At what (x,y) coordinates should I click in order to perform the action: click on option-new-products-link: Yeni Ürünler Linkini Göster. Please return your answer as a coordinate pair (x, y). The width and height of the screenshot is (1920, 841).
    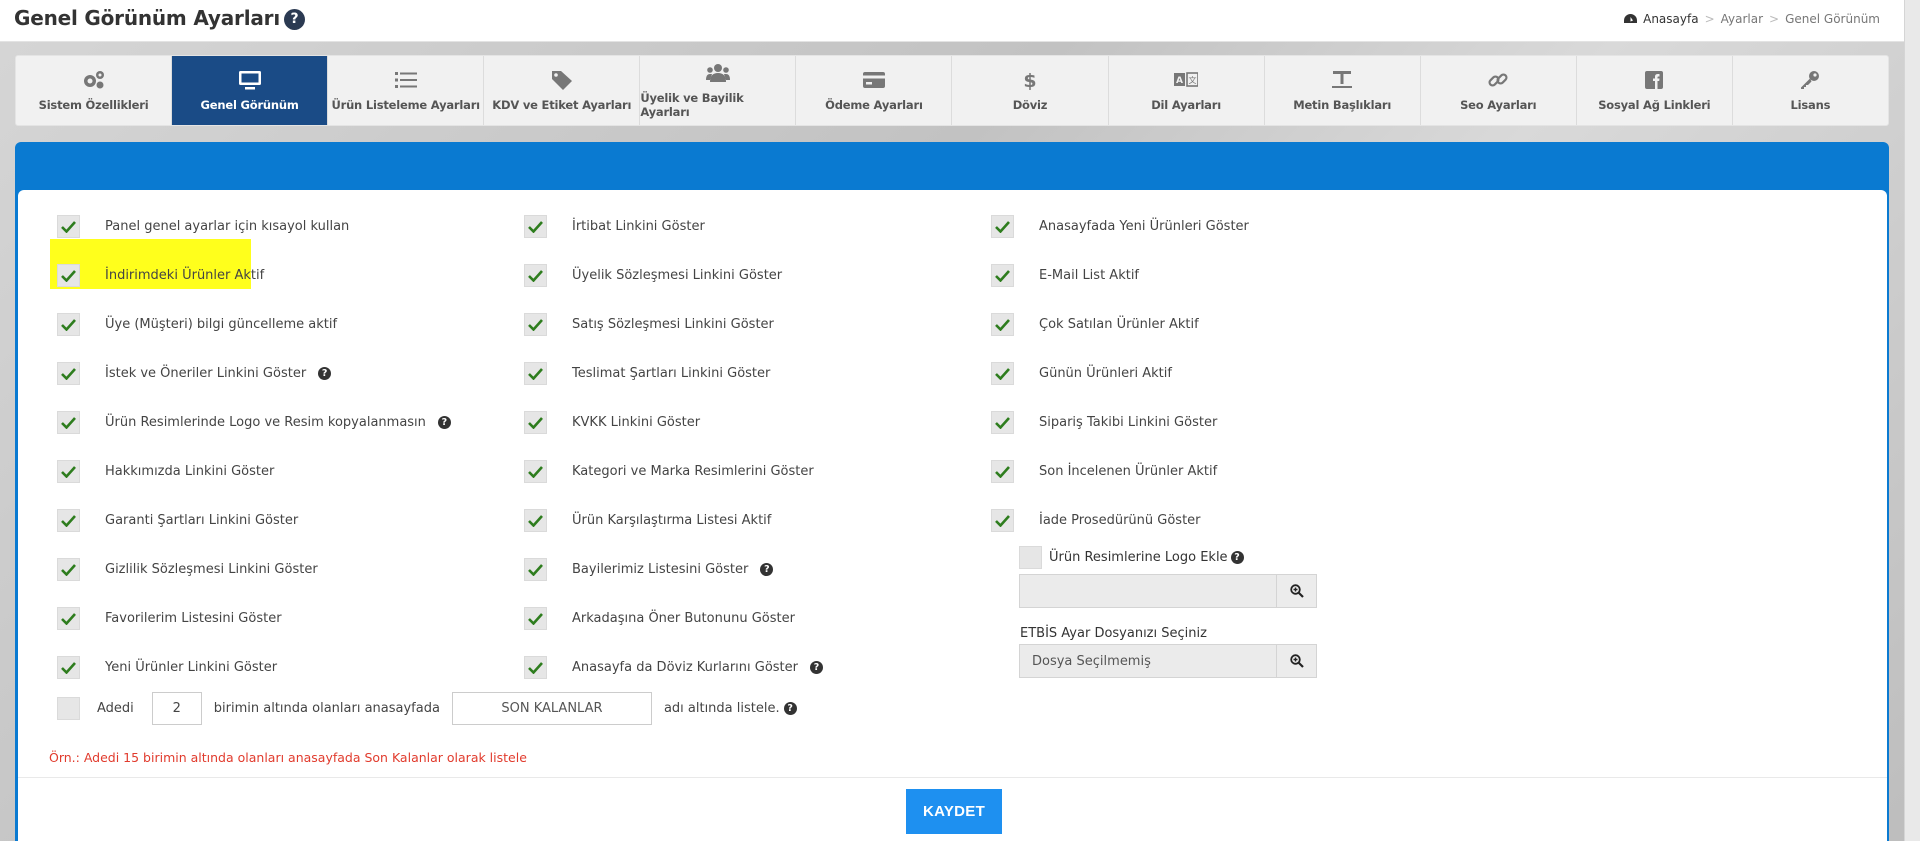
    Looking at the image, I should click on (254, 667).